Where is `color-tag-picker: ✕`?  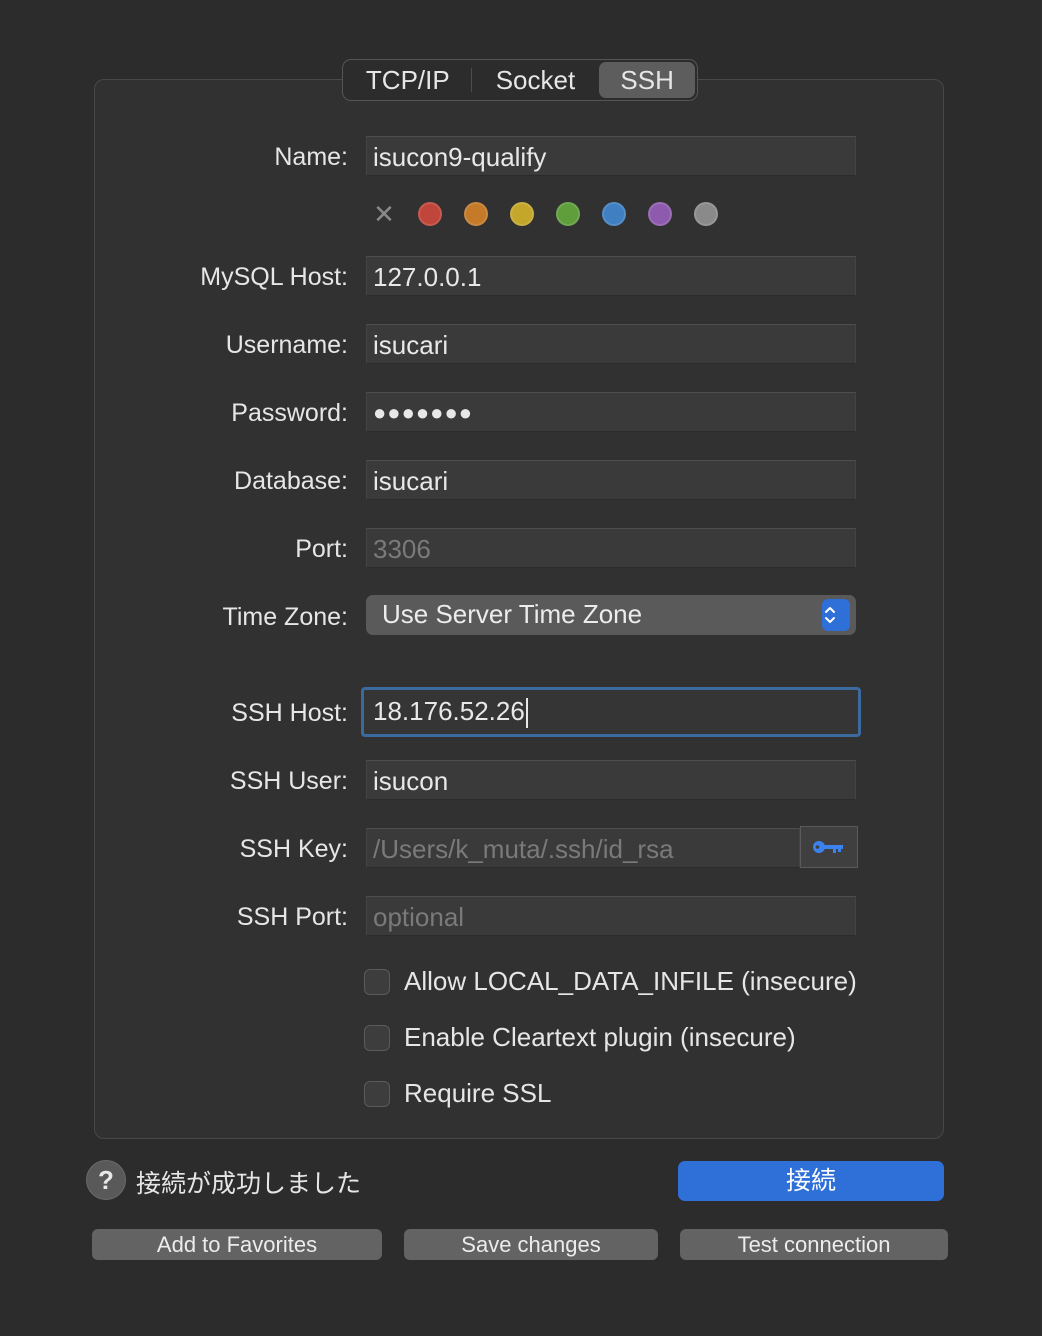
color-tag-picker: ✕ is located at coordinates (556, 214).